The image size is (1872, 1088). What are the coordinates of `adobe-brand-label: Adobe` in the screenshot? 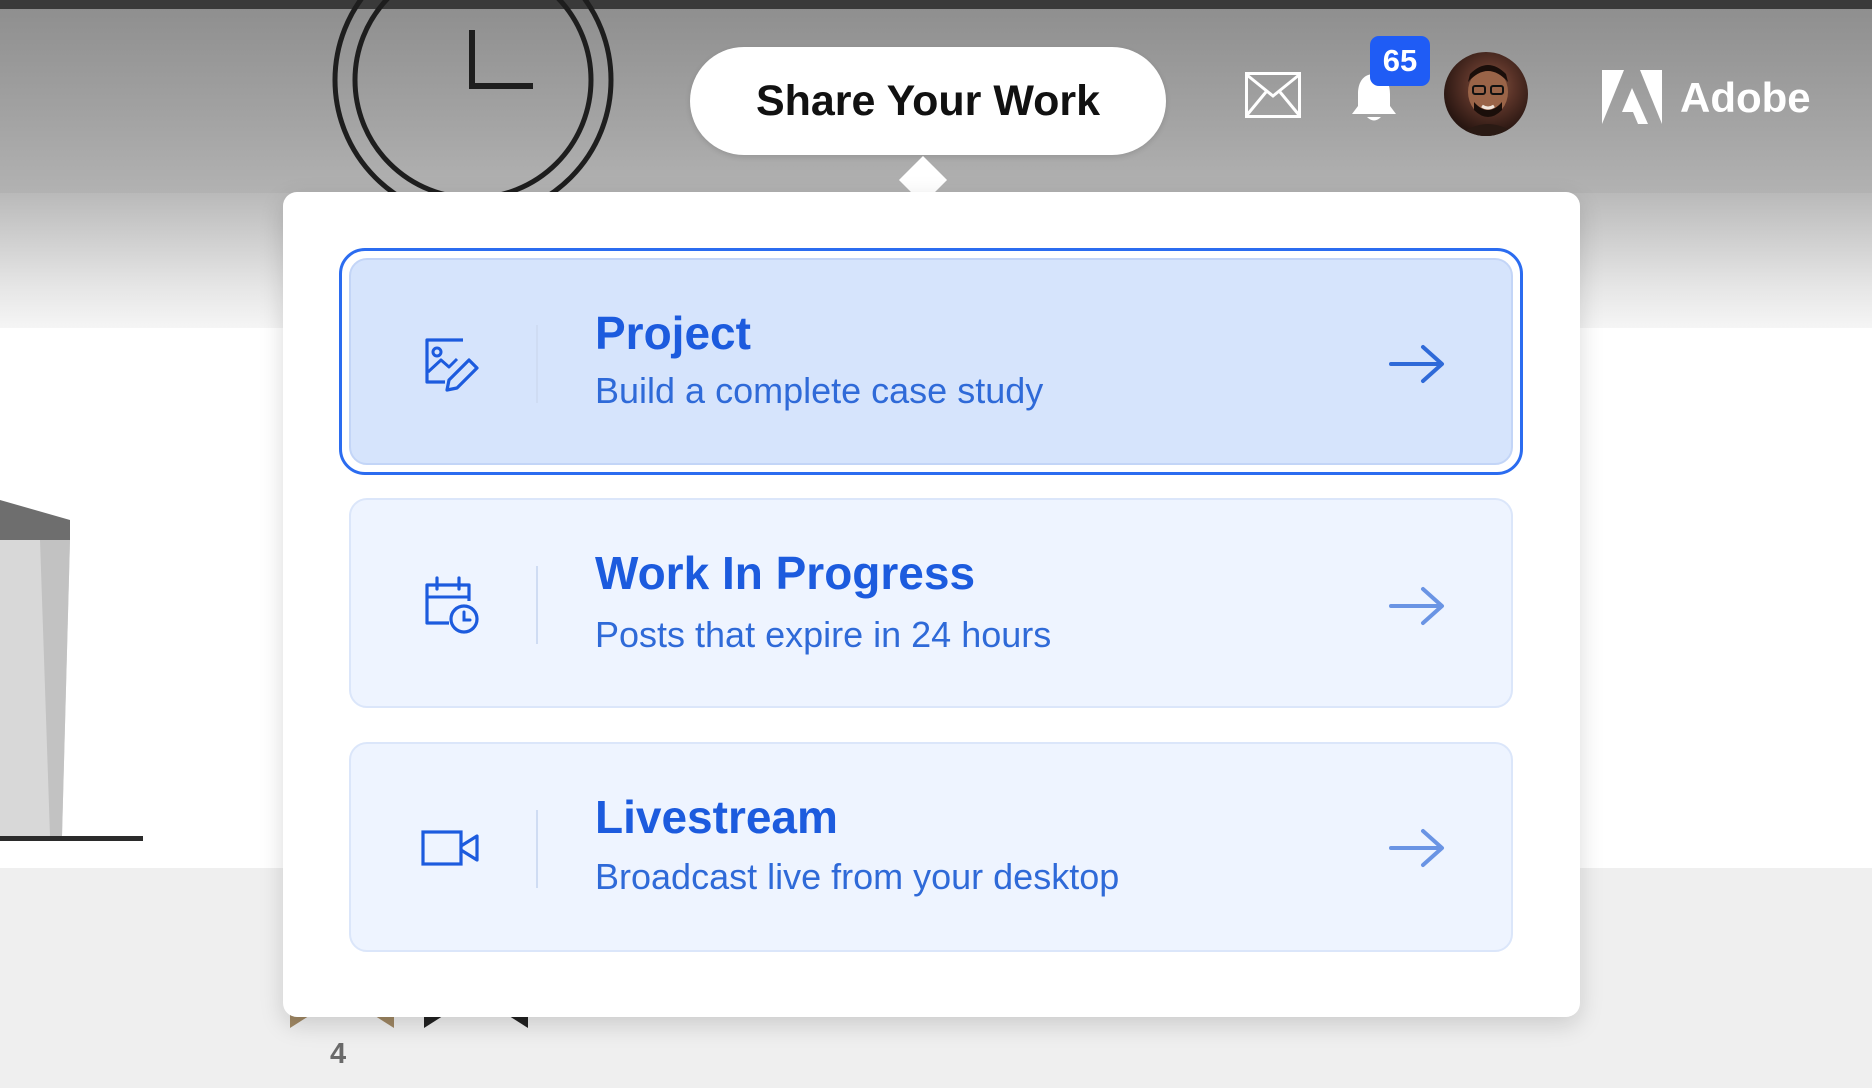 It's located at (1745, 98).